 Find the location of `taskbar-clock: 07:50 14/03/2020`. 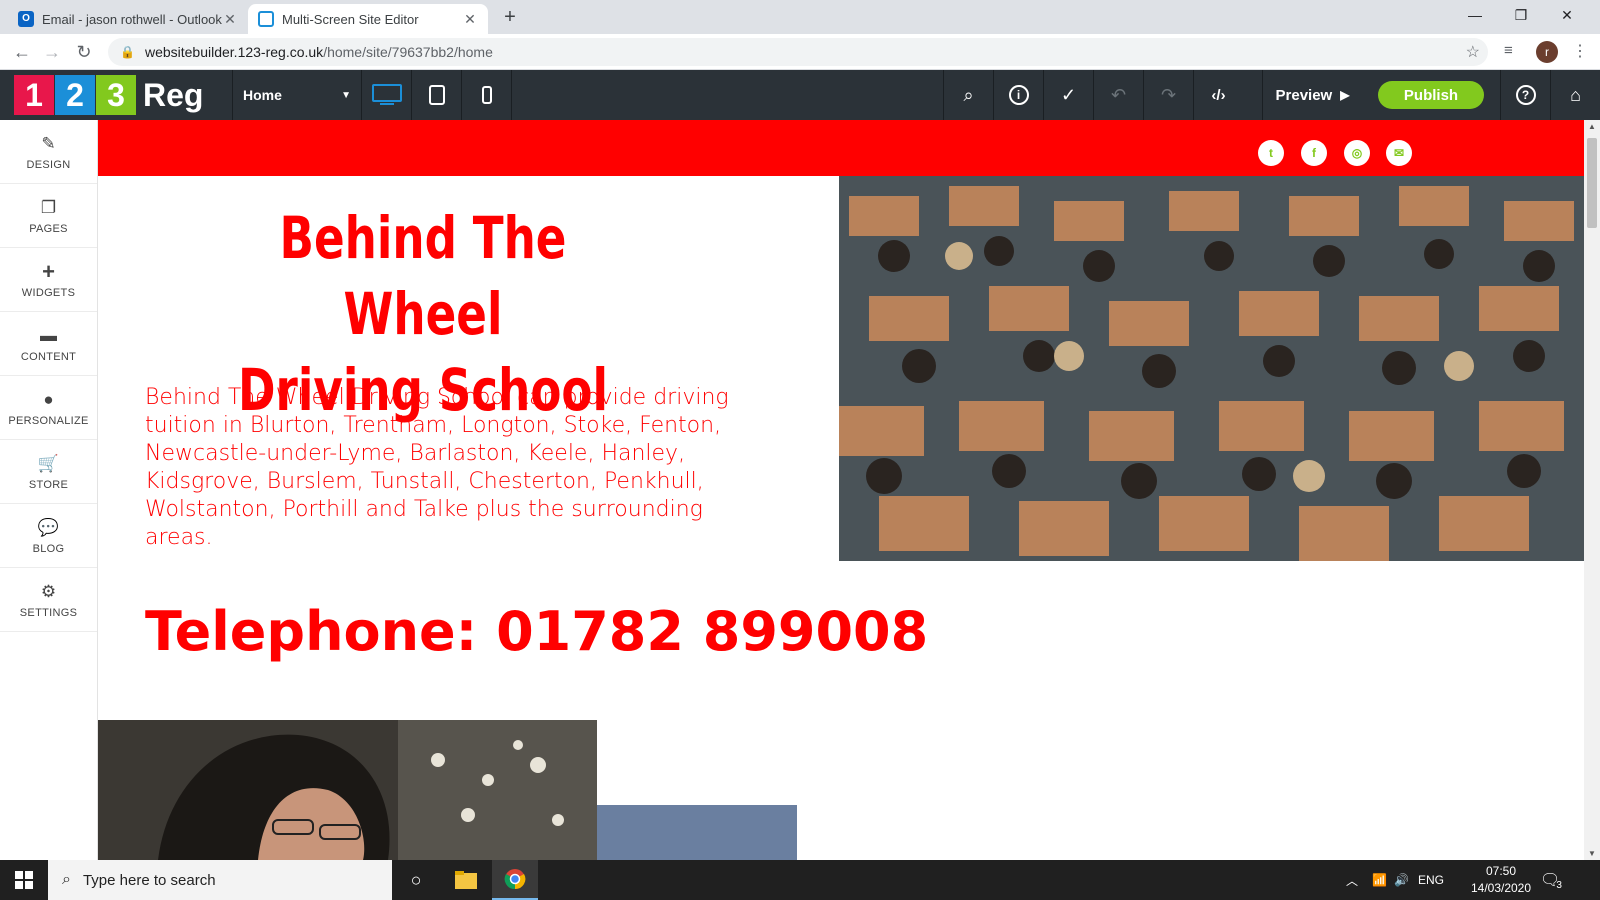

taskbar-clock: 07:50 14/03/2020 is located at coordinates (1501, 880).